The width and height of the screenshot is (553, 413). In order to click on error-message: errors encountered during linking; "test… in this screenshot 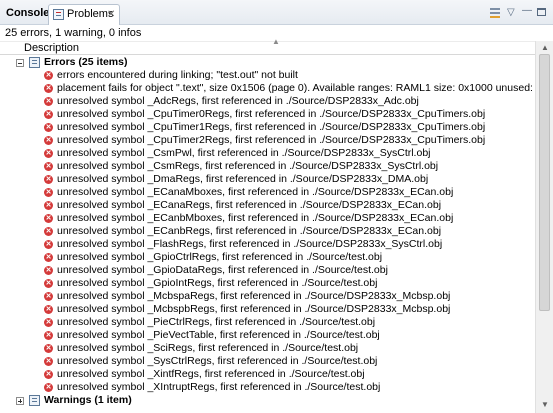, I will do `click(177, 75)`.